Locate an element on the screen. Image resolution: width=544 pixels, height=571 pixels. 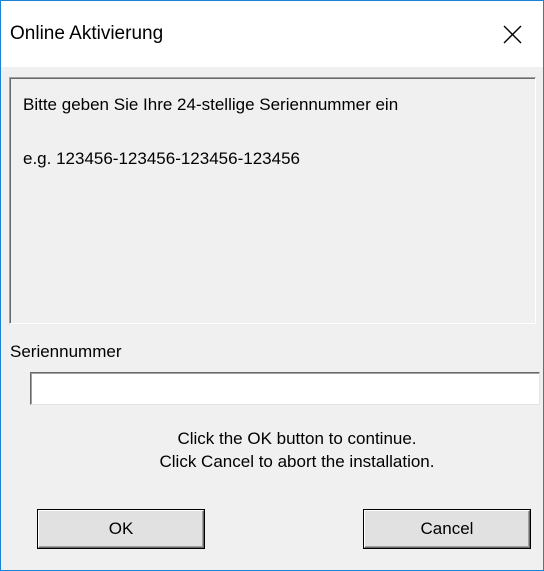
close-icon is located at coordinates (512, 34).